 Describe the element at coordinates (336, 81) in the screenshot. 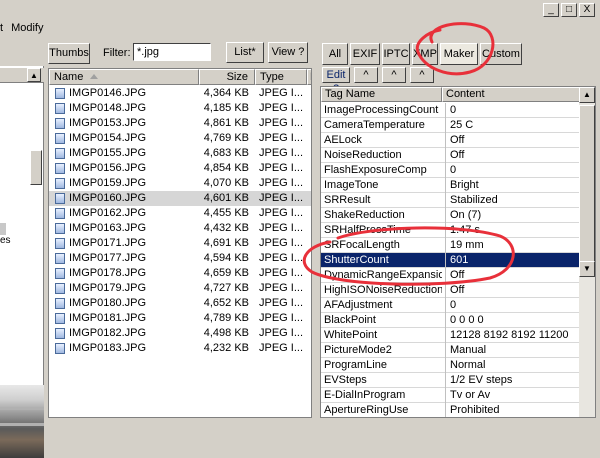

I see `edit-button: Edit ?` at that location.